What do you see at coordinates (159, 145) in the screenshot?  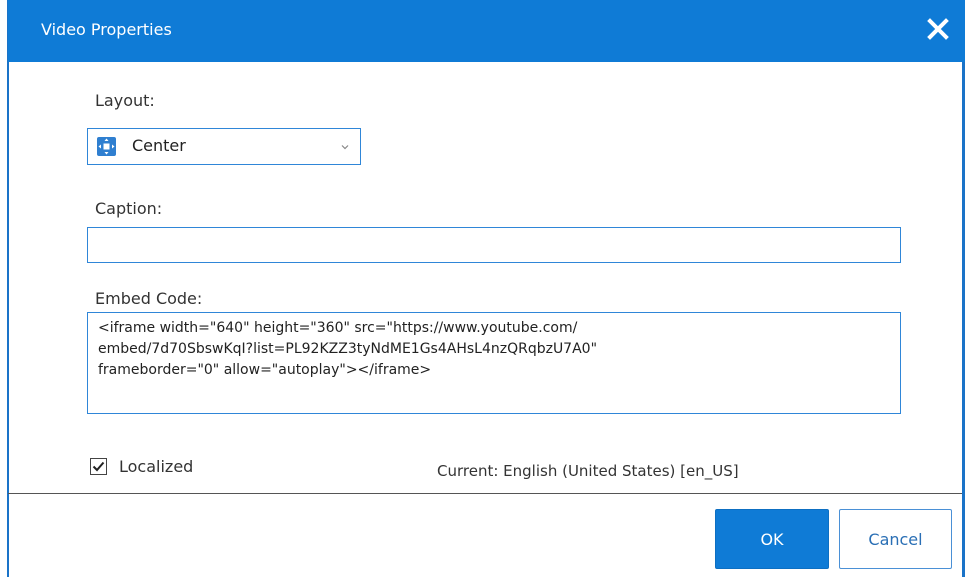 I see `layout-selected-value: Center` at bounding box center [159, 145].